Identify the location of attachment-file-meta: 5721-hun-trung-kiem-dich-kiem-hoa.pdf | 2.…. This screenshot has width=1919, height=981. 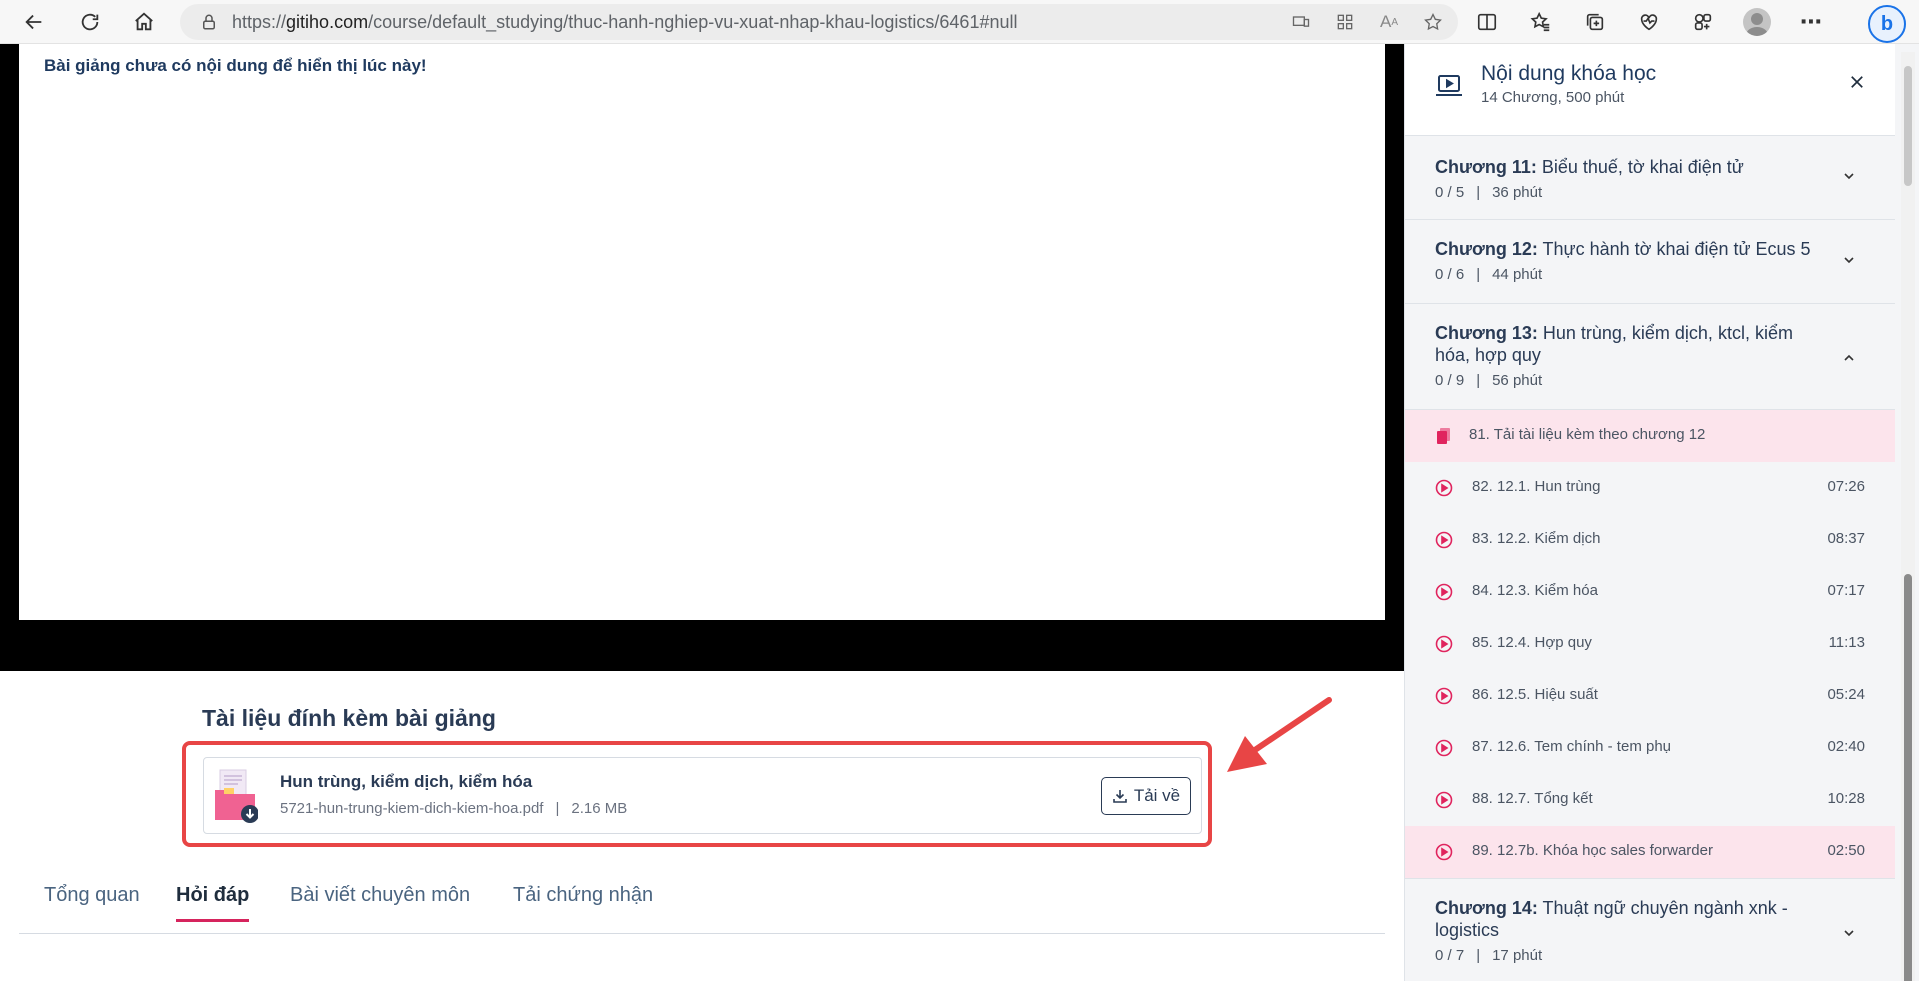
(453, 808).